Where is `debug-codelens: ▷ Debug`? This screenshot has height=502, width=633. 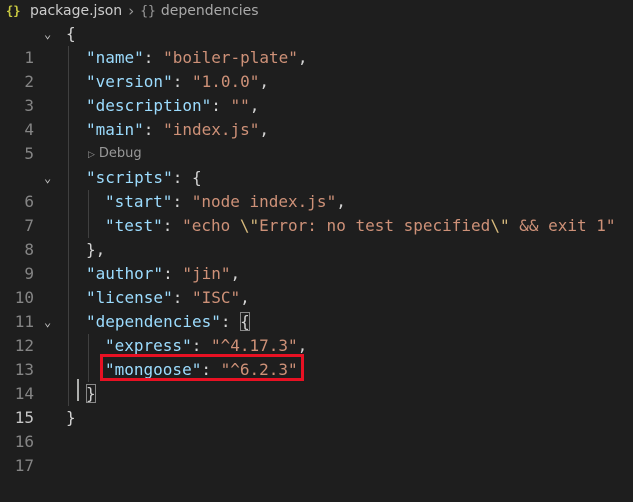 debug-codelens: ▷ Debug is located at coordinates (115, 154).